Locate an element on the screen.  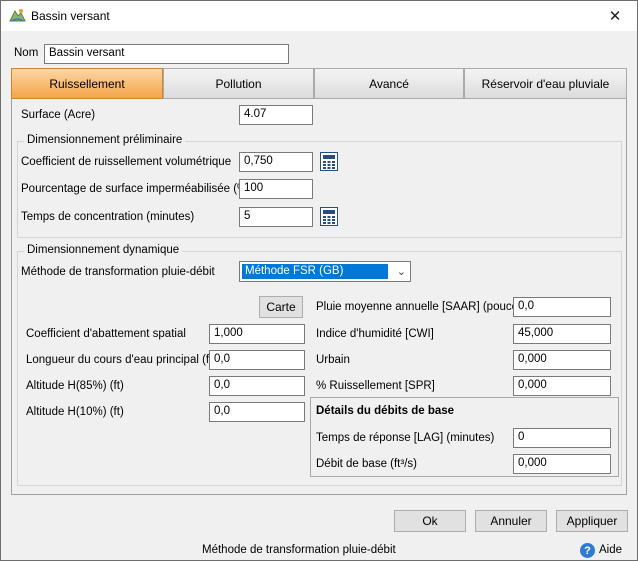
tc-label: Temps de concentration (minutes) is located at coordinates (108, 217).